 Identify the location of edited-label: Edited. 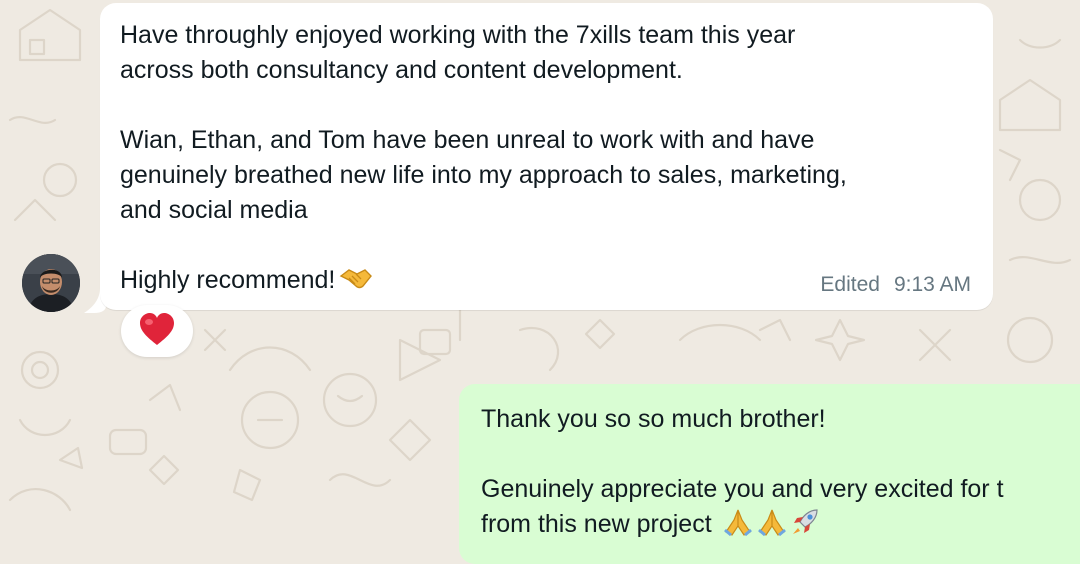
(850, 284).